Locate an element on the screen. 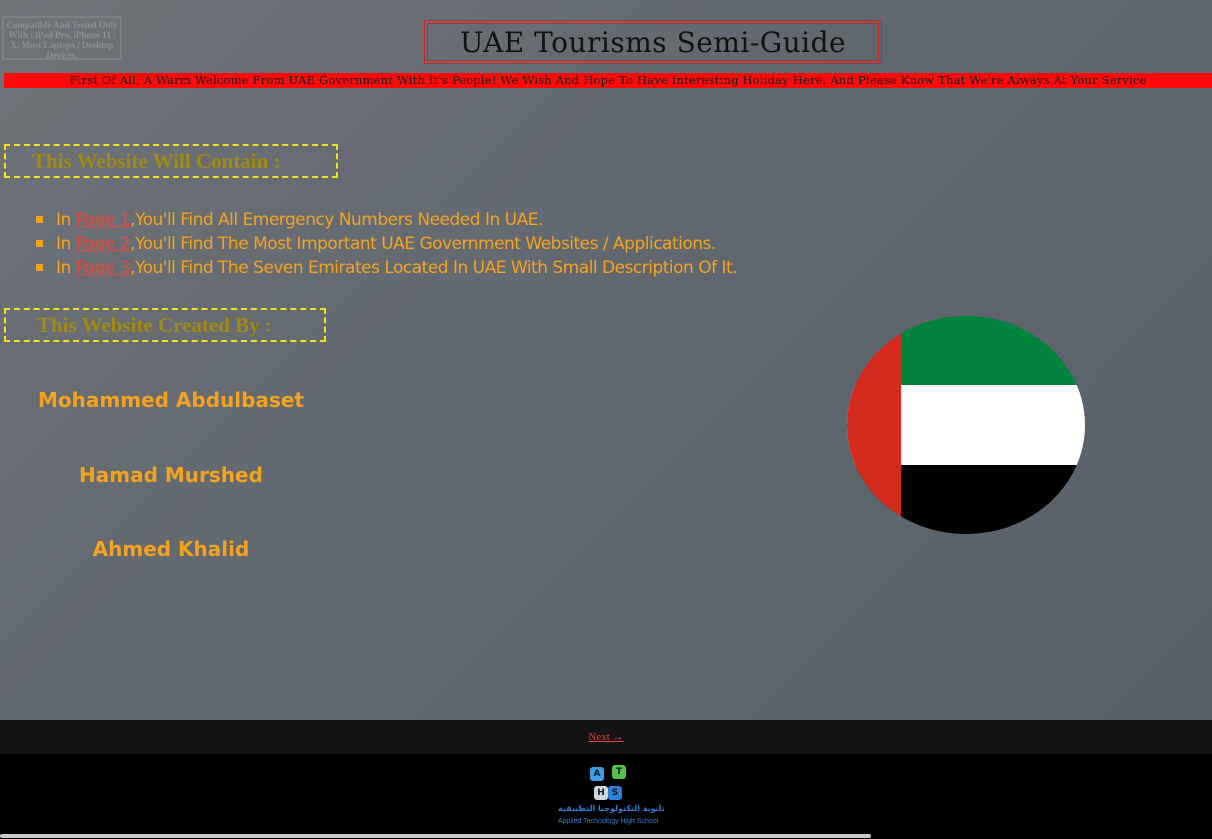 This screenshot has height=839, width=1212. author-name: Ahmed Khalid is located at coordinates (171, 549).